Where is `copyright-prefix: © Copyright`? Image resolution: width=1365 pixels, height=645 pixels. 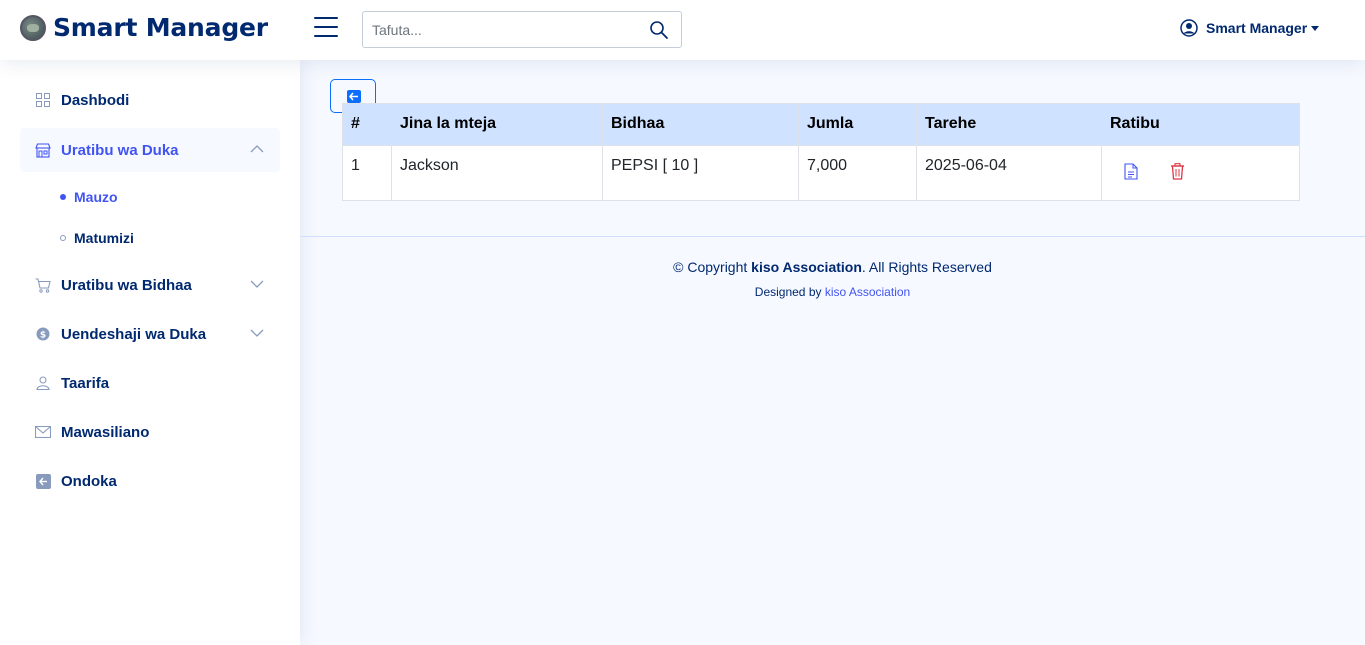
copyright-prefix: © Copyright is located at coordinates (712, 267).